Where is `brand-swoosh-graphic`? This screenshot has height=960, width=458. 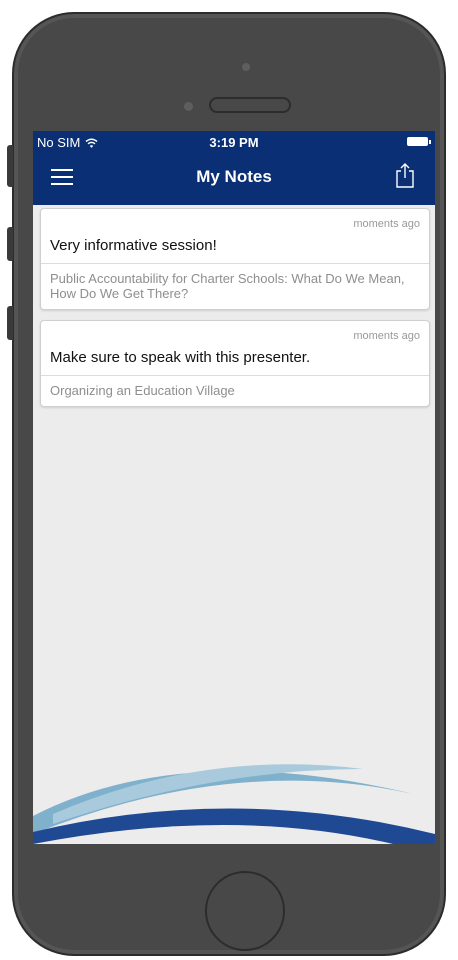 brand-swoosh-graphic is located at coordinates (234, 804).